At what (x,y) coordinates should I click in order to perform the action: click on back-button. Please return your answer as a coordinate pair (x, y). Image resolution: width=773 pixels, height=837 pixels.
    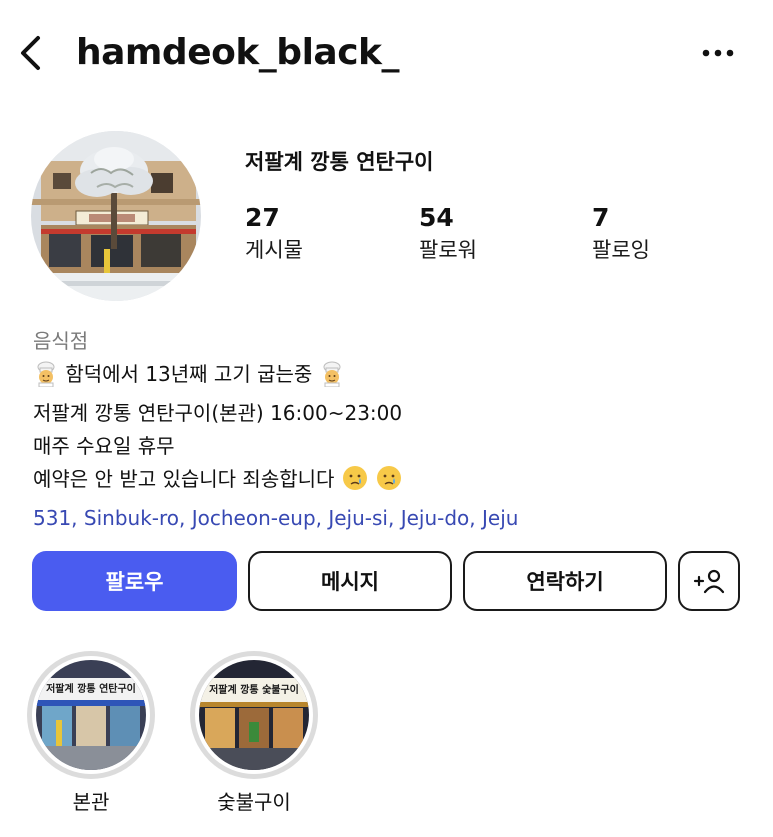
    Looking at the image, I should click on (31, 53).